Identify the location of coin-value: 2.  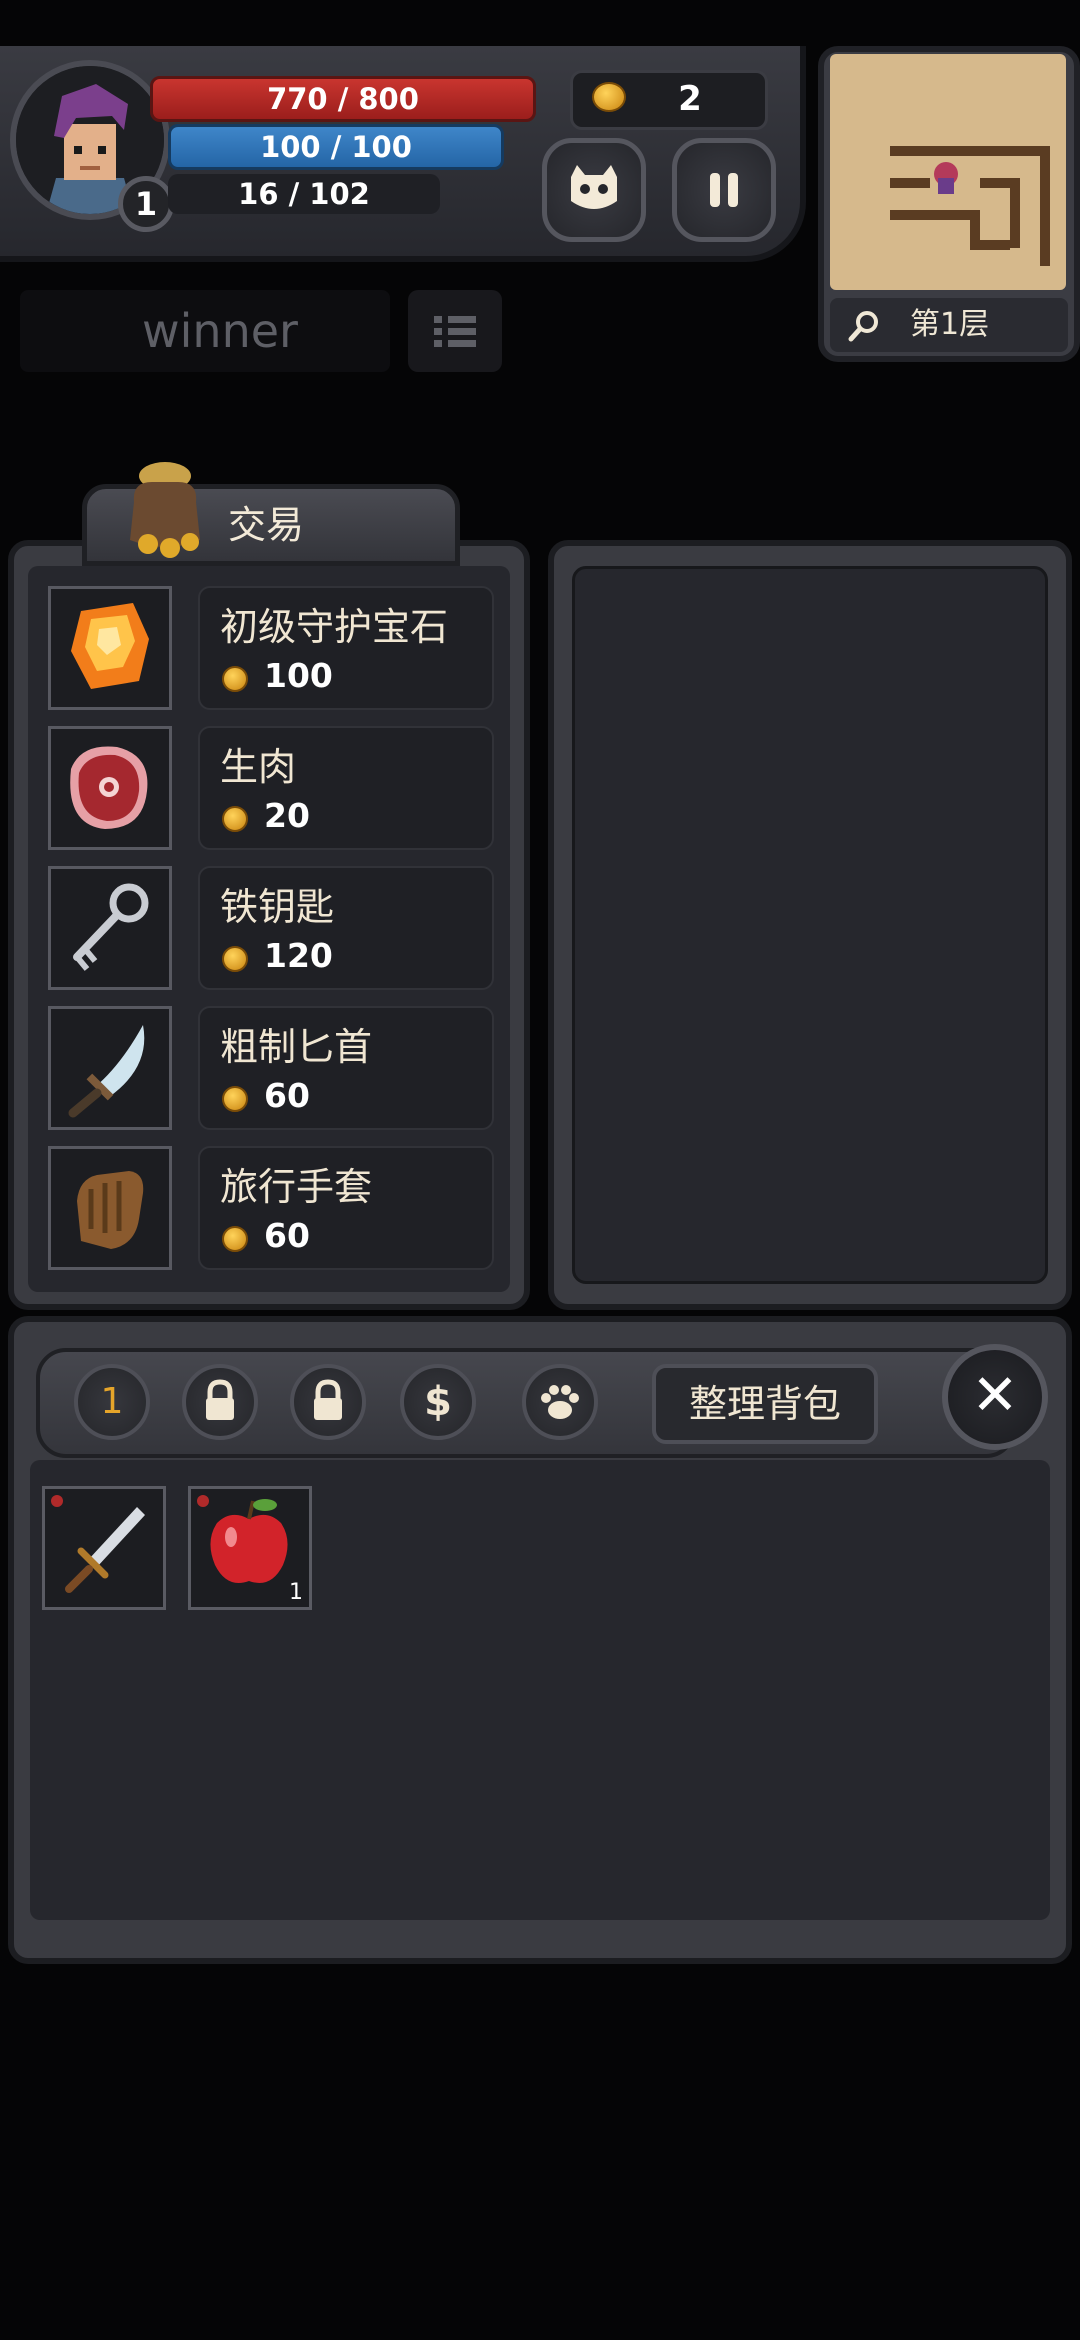
(690, 99).